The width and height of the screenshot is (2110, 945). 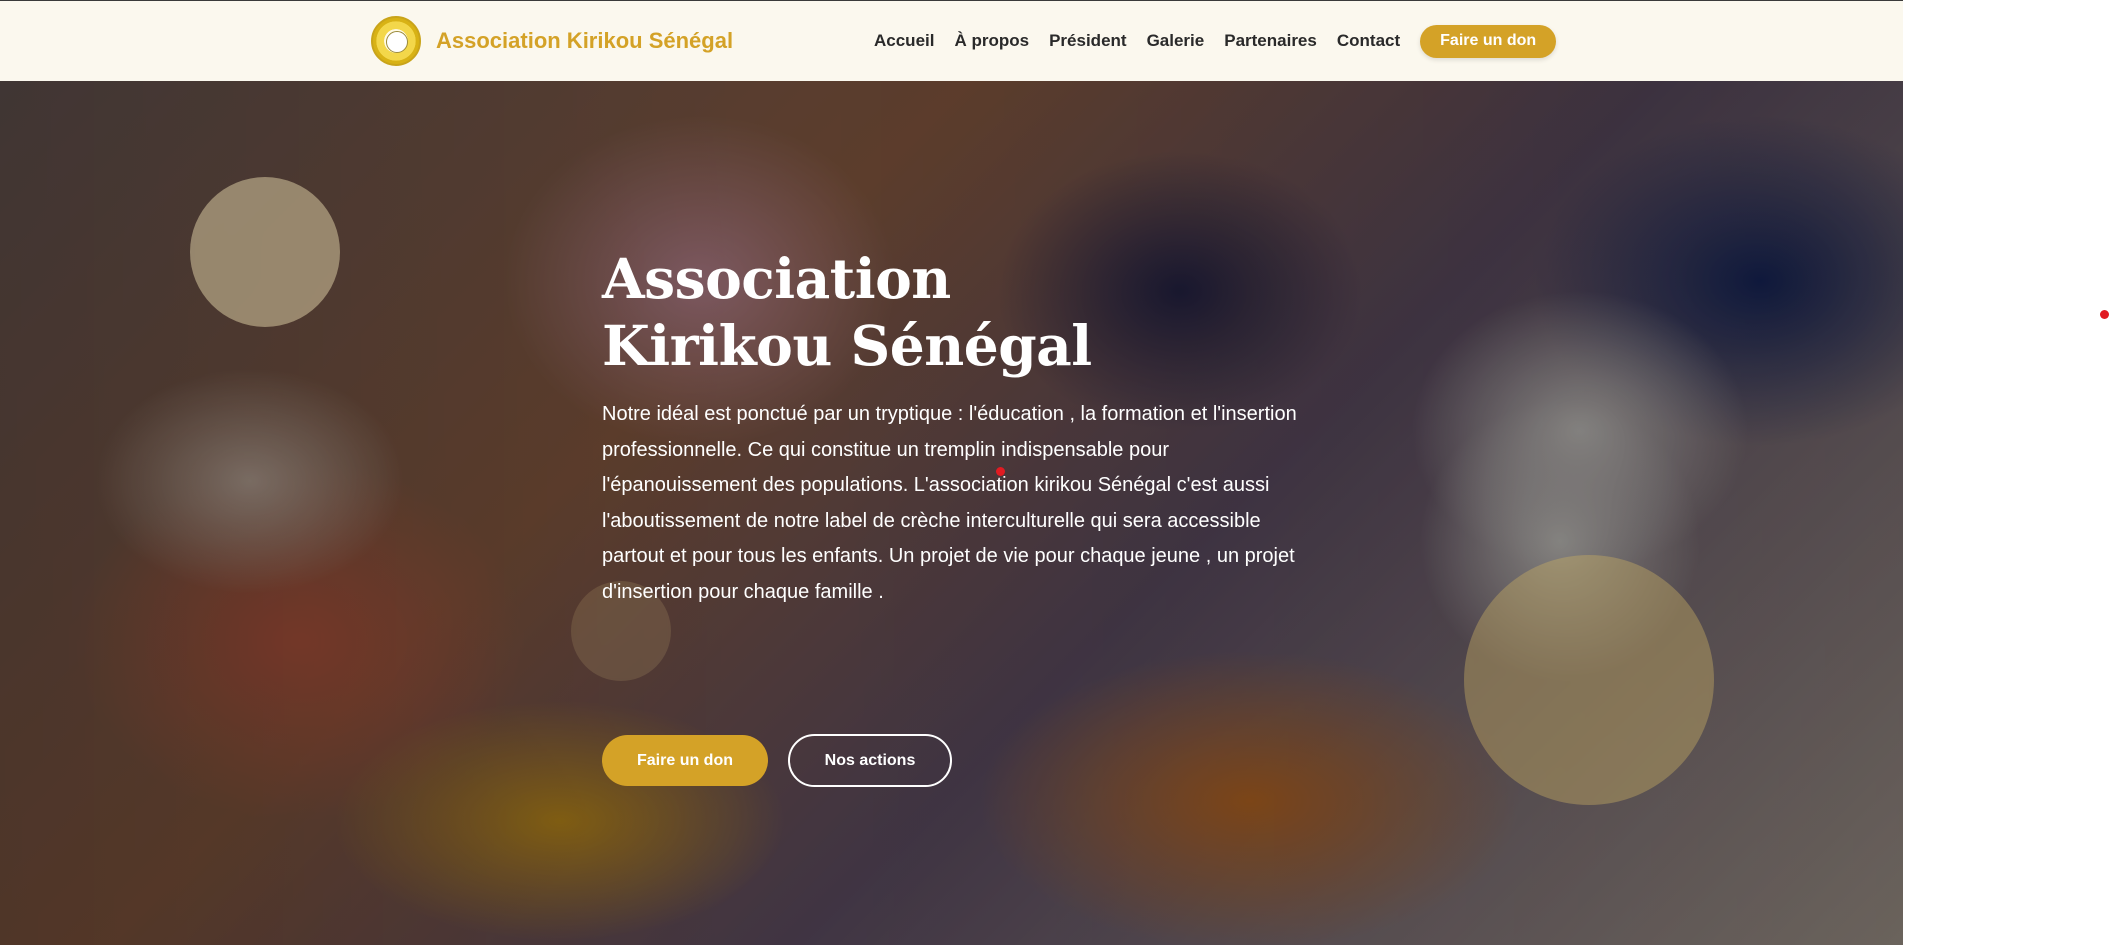 I want to click on donate-button-hero: Faire un don, so click(x=685, y=760).